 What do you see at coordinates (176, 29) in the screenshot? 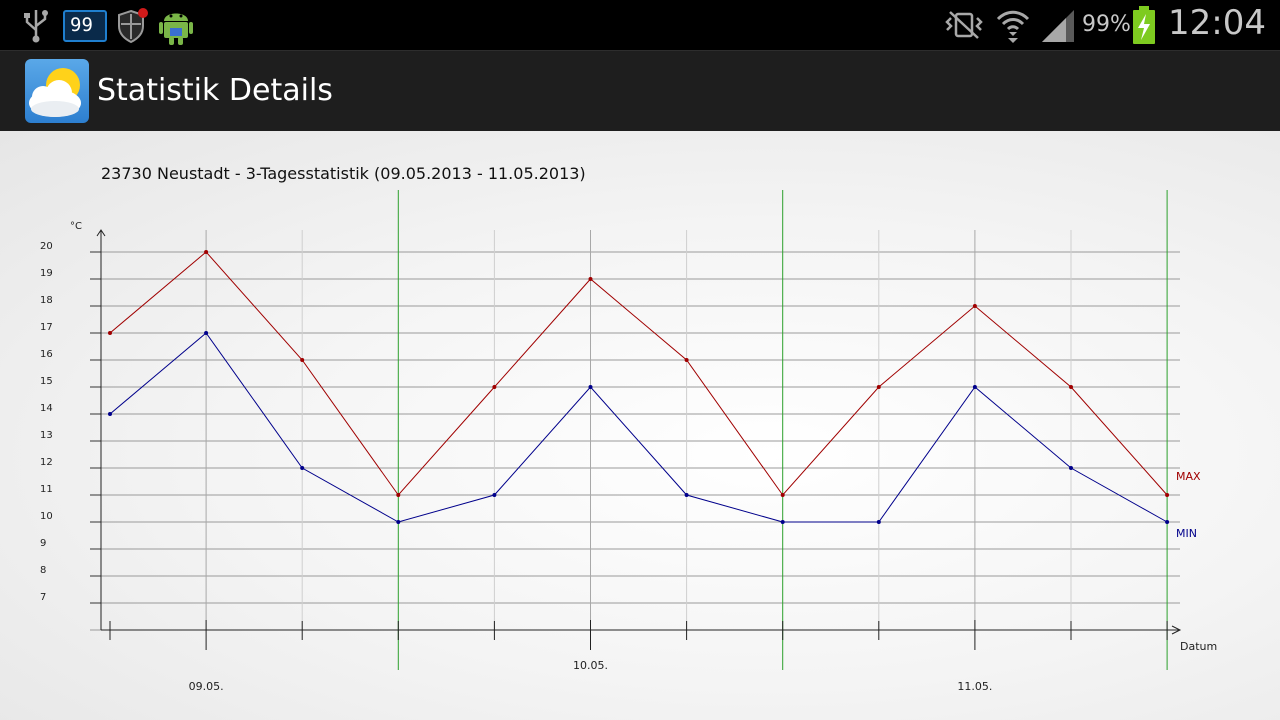
I see `android-icon` at bounding box center [176, 29].